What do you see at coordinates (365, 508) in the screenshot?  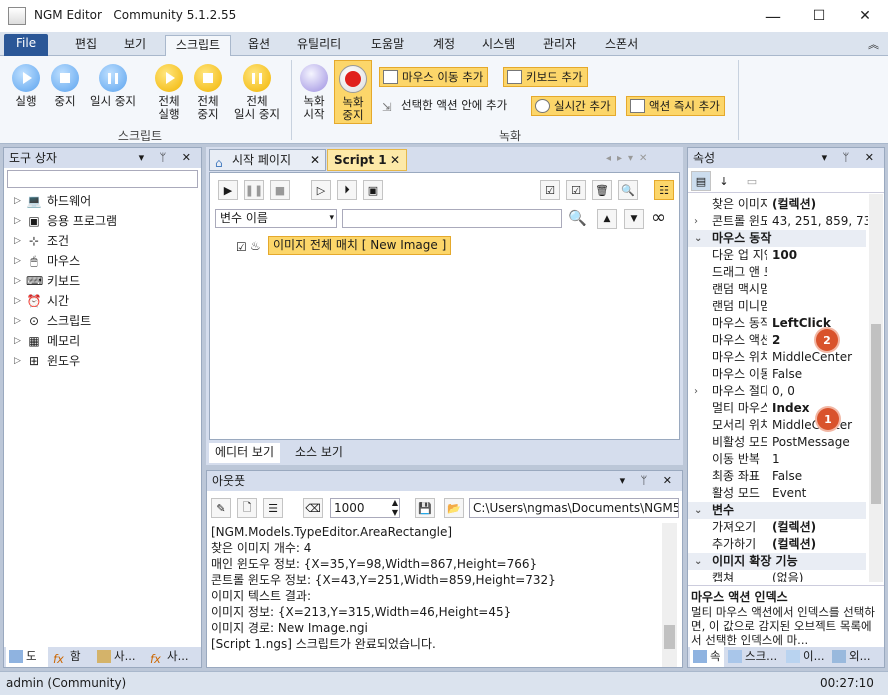 I see `line-count-input: 1000 ▲ ▼` at bounding box center [365, 508].